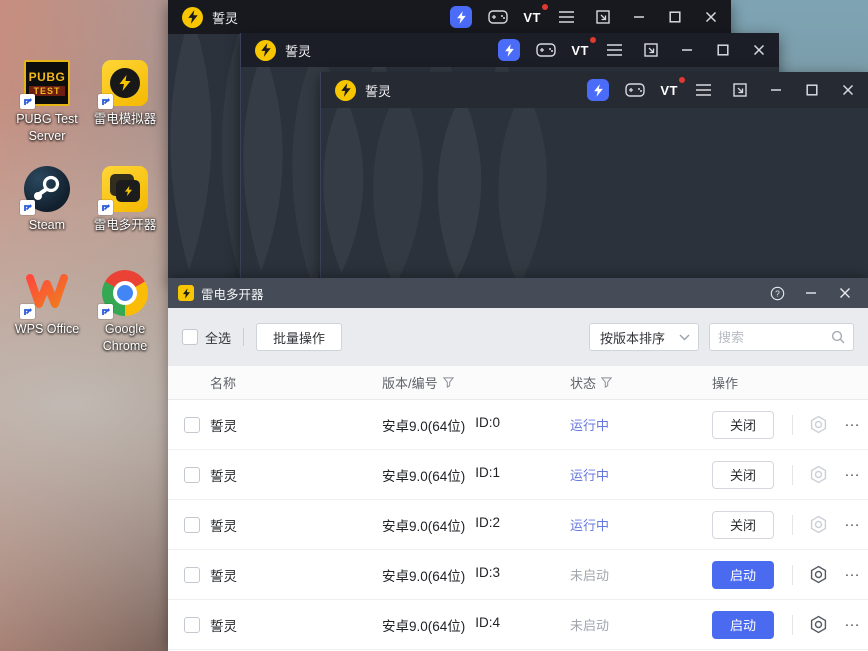 The width and height of the screenshot is (868, 651). I want to click on desktop-icon-google-chrome: Google Chrome, so click(125, 312).